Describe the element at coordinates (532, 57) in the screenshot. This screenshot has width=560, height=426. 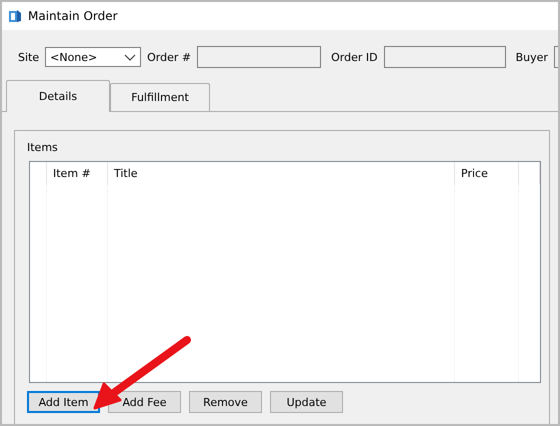
I see `field-label: Buyer` at that location.